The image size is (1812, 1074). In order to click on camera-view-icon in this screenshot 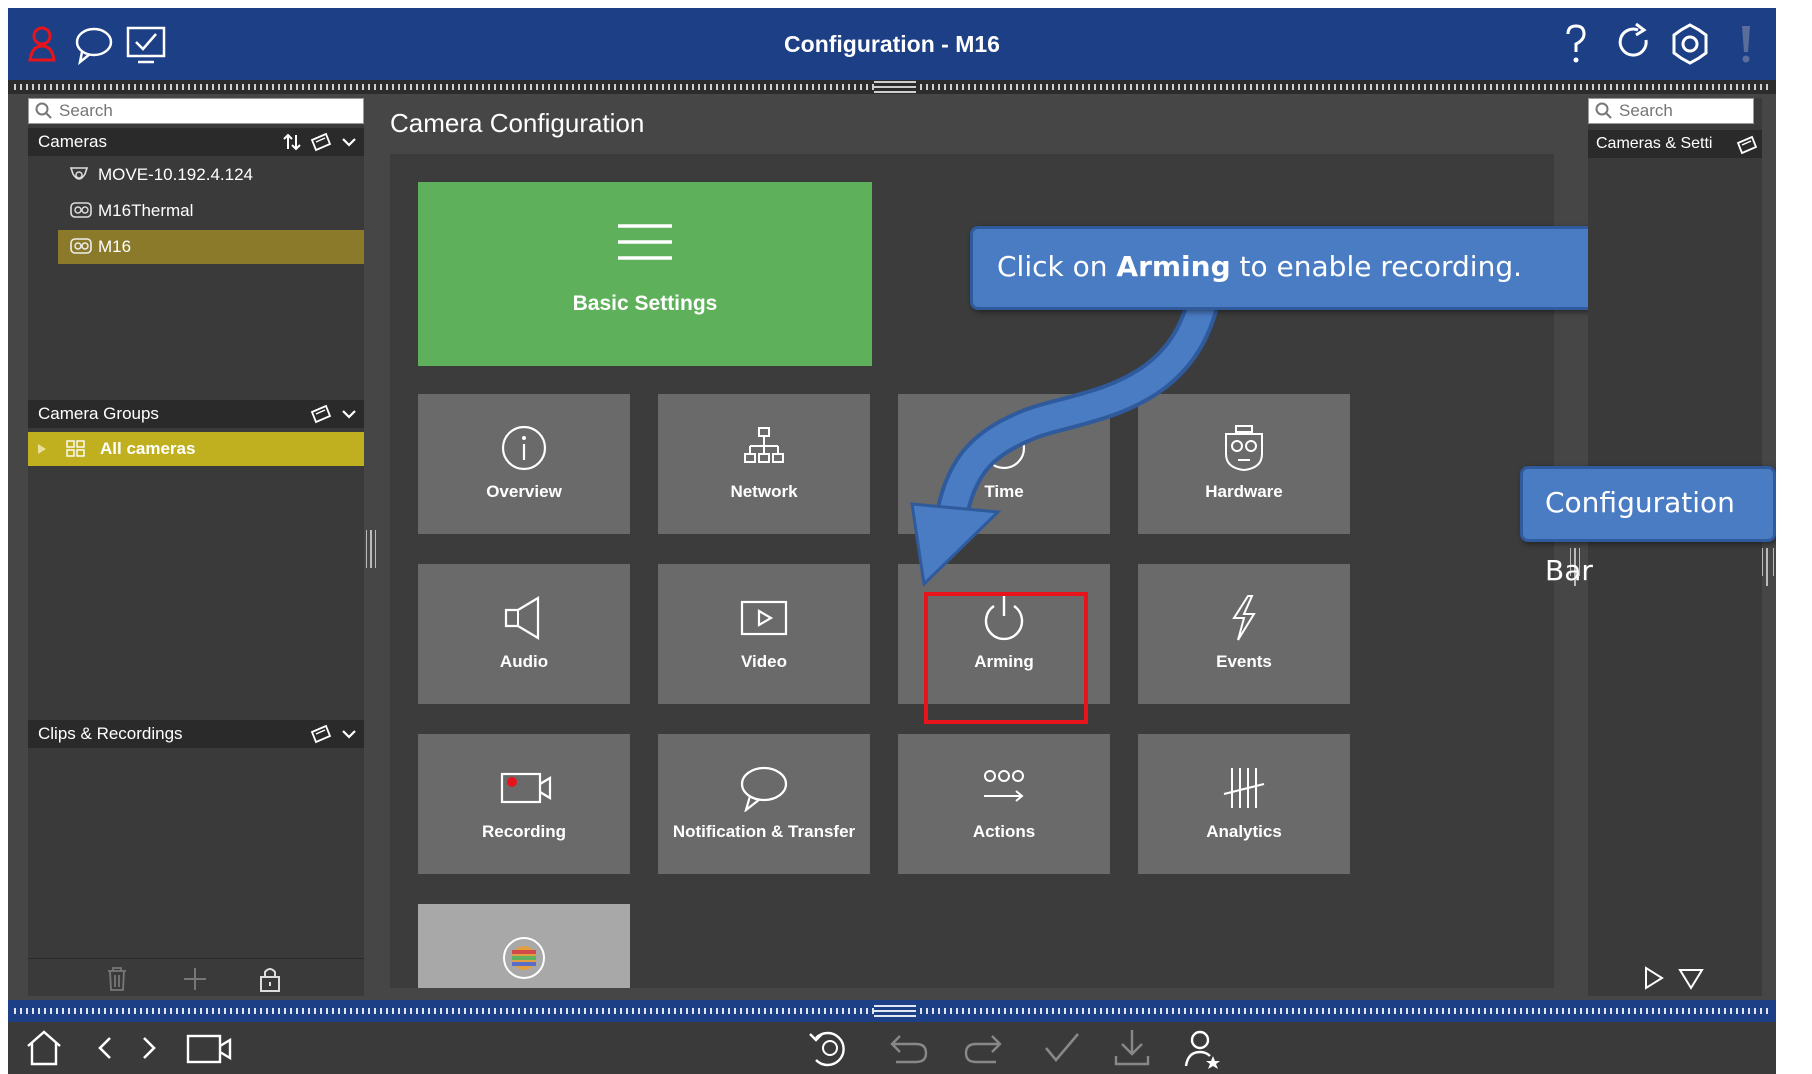, I will do `click(209, 1048)`.